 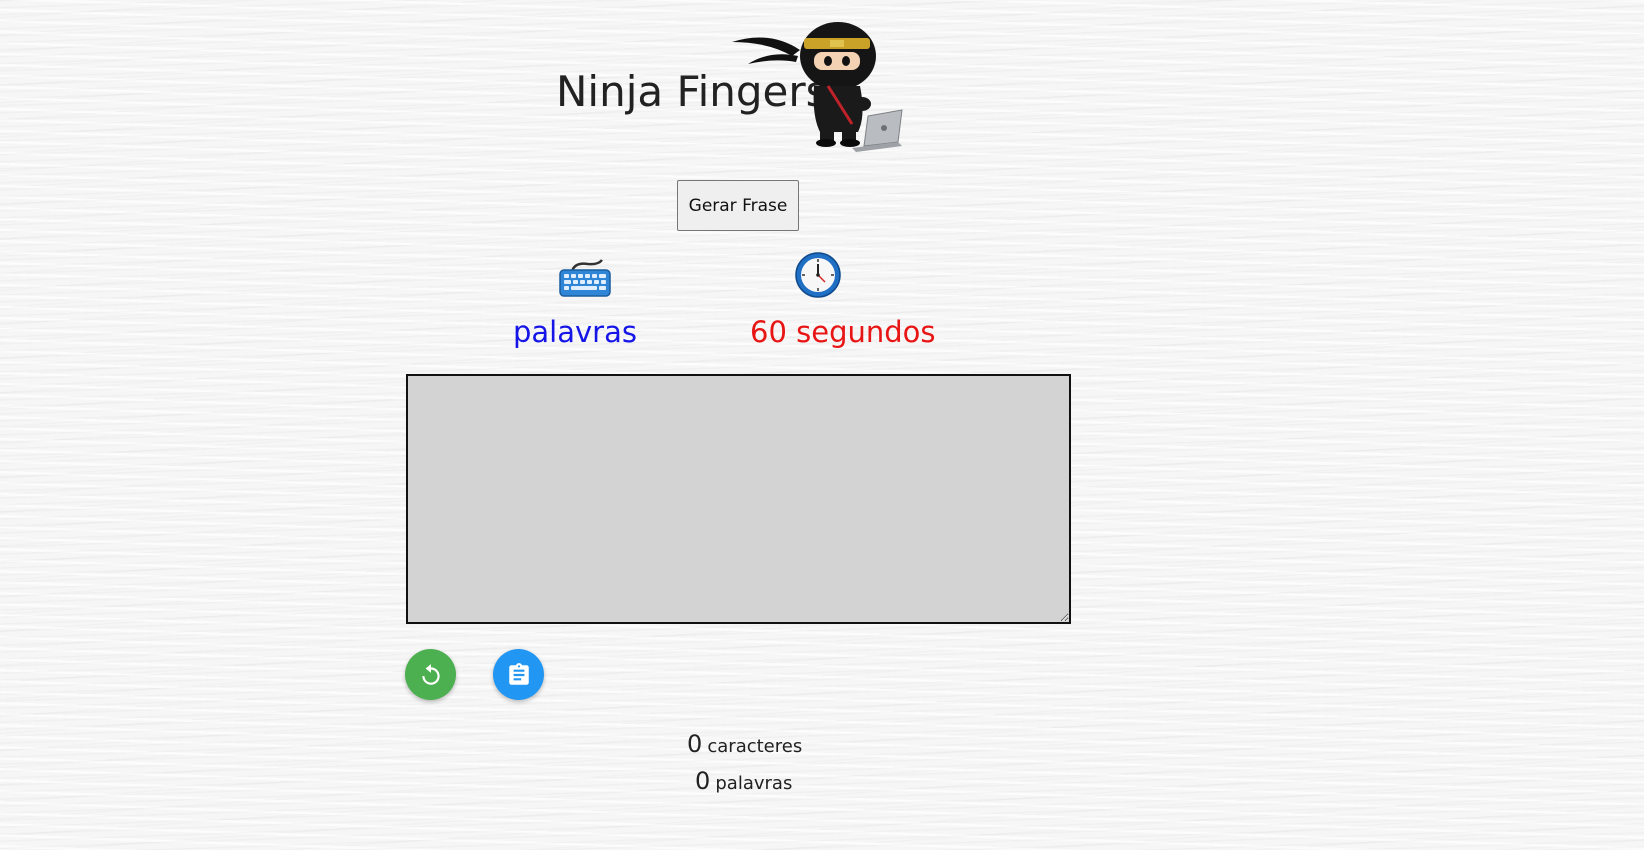 What do you see at coordinates (738, 205) in the screenshot?
I see `generate-phrase-button: Gerar Frase` at bounding box center [738, 205].